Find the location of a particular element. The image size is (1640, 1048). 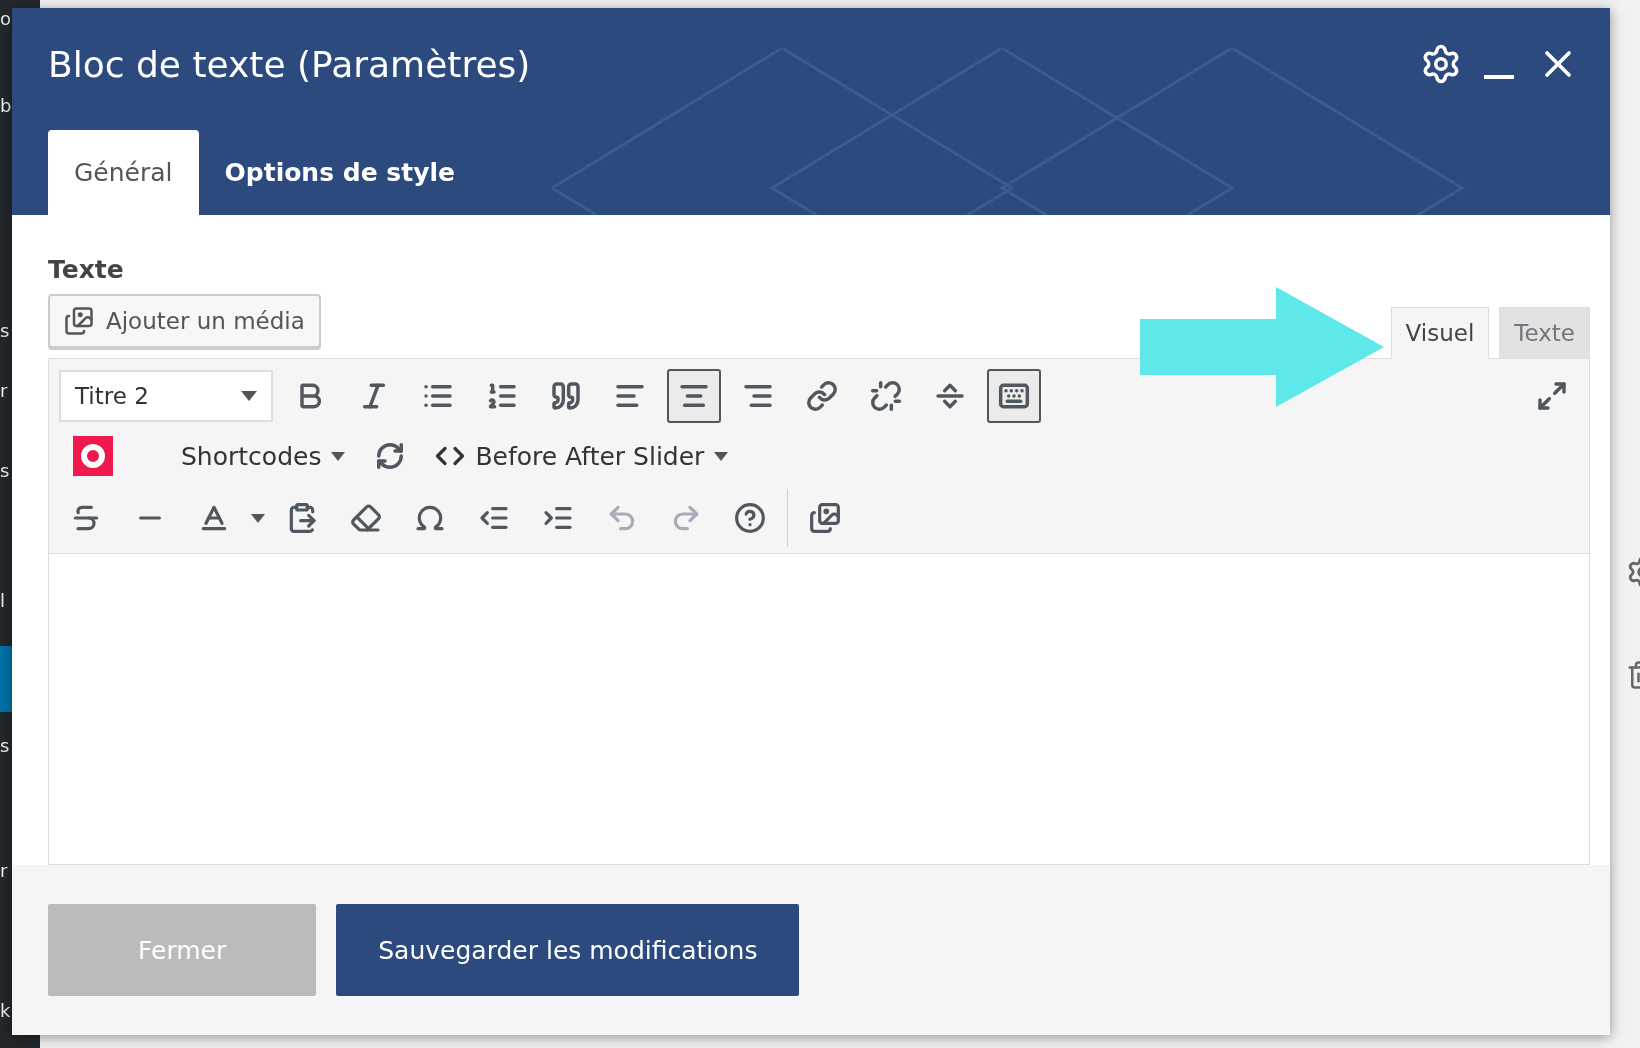

editor-tab: Visuel is located at coordinates (1440, 333).